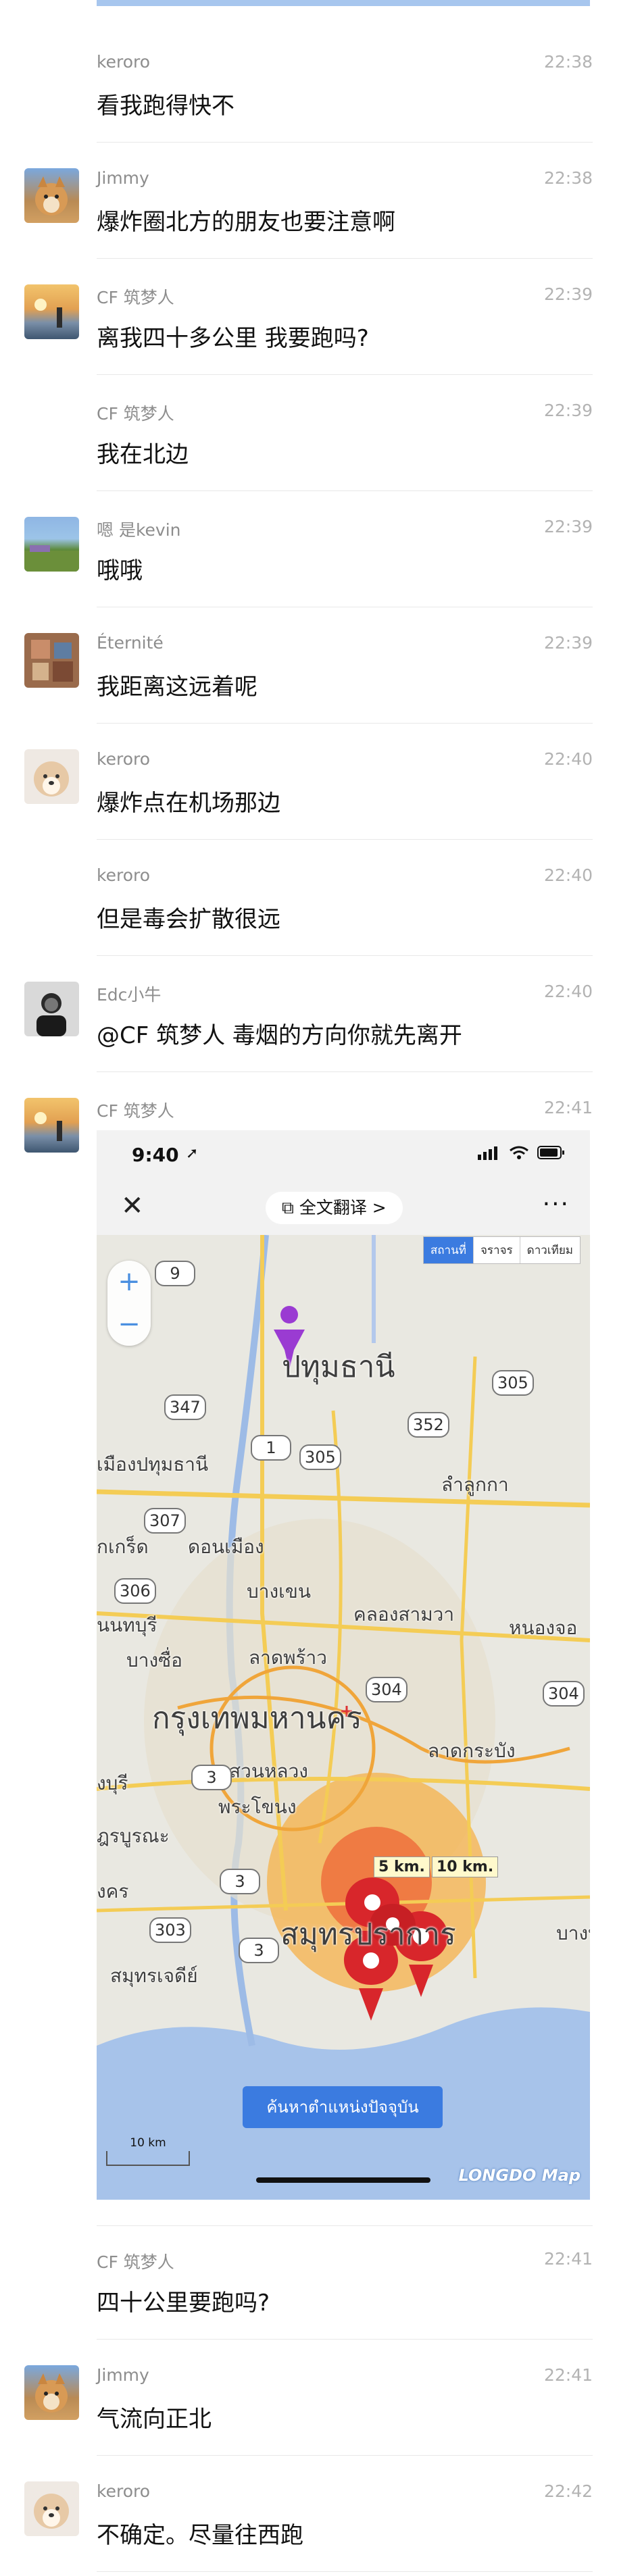  I want to click on sender-name: Edc小牛, so click(129, 995).